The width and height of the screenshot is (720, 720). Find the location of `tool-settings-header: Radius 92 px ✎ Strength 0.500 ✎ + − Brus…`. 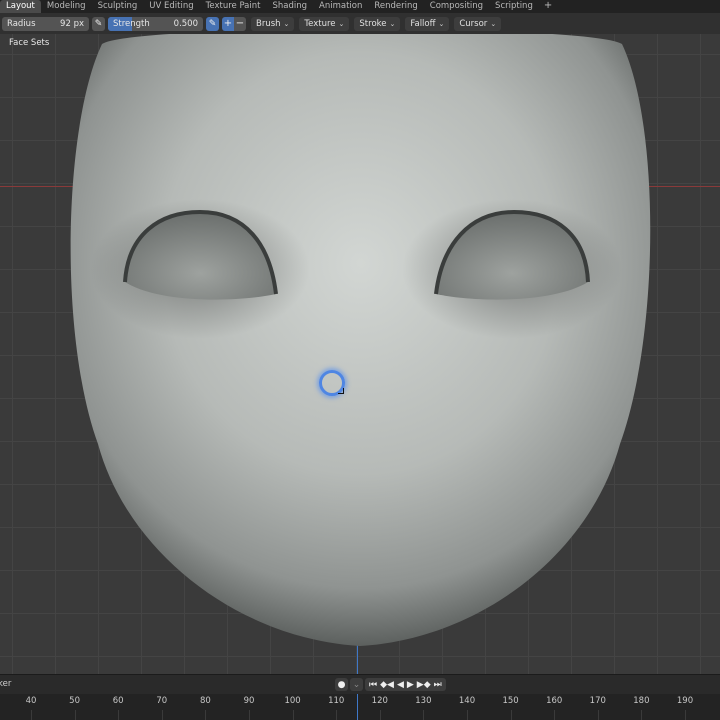

tool-settings-header: Radius 92 px ✎ Strength 0.500 ✎ + − Brus… is located at coordinates (360, 23).